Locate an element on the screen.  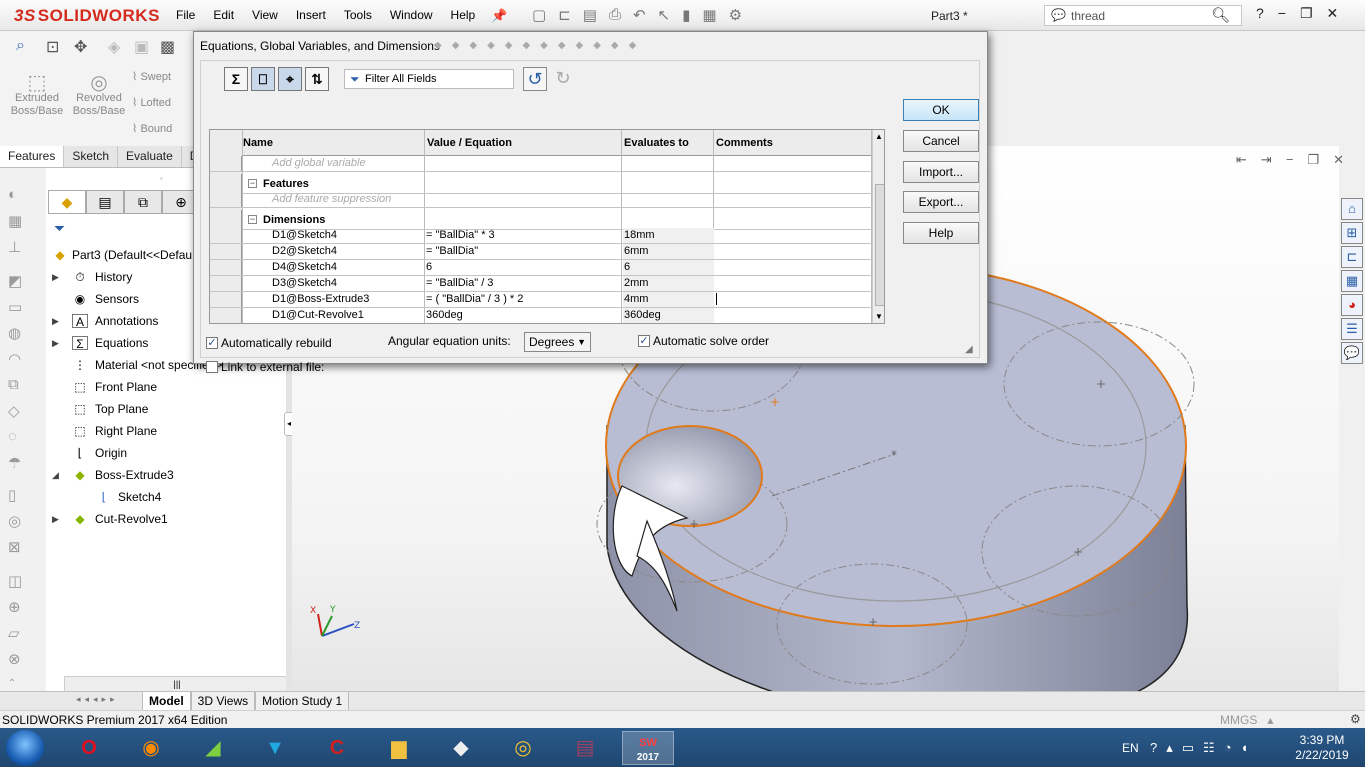
inkscape-icon: ◆ is located at coordinates (461, 748).